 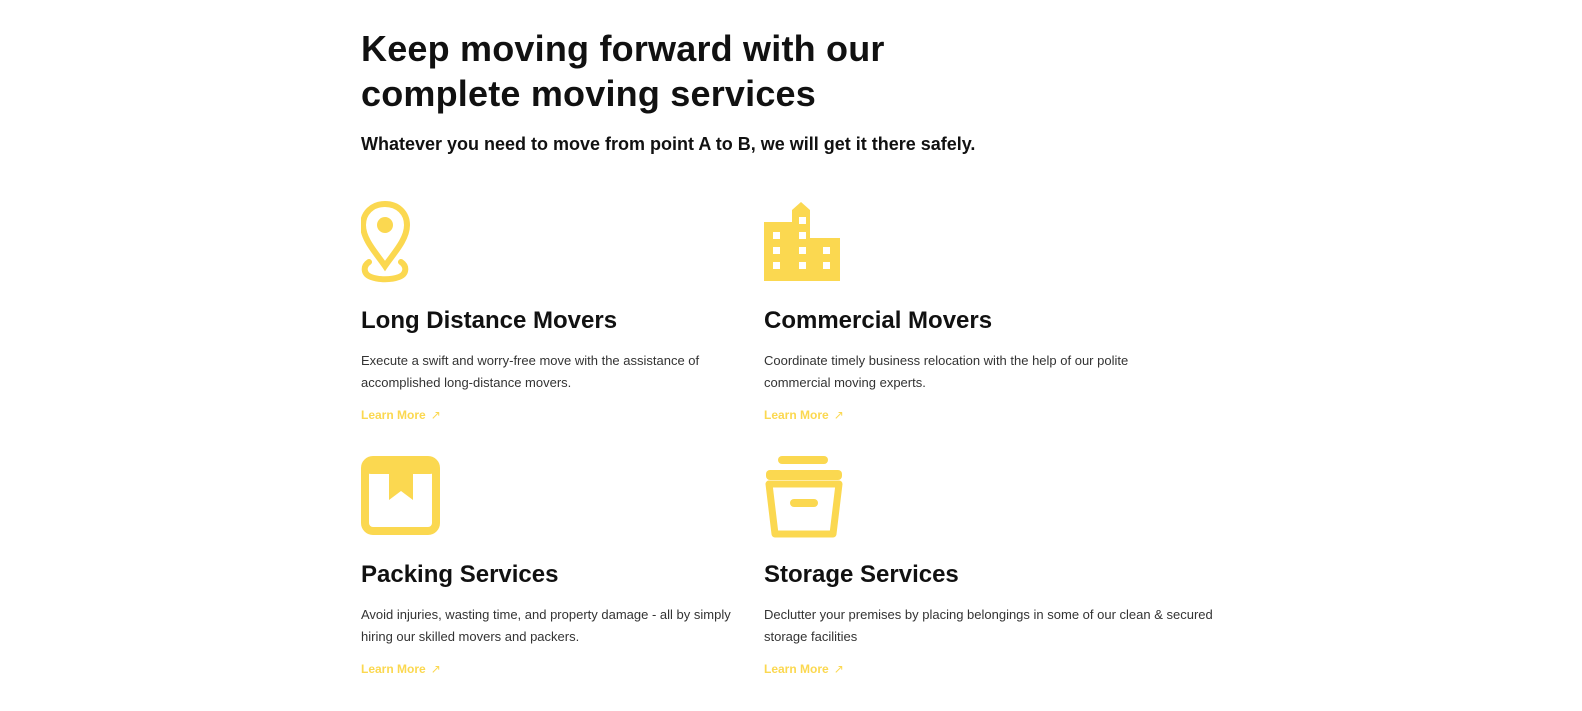 What do you see at coordinates (878, 320) in the screenshot?
I see `service-title: Commercial Movers` at bounding box center [878, 320].